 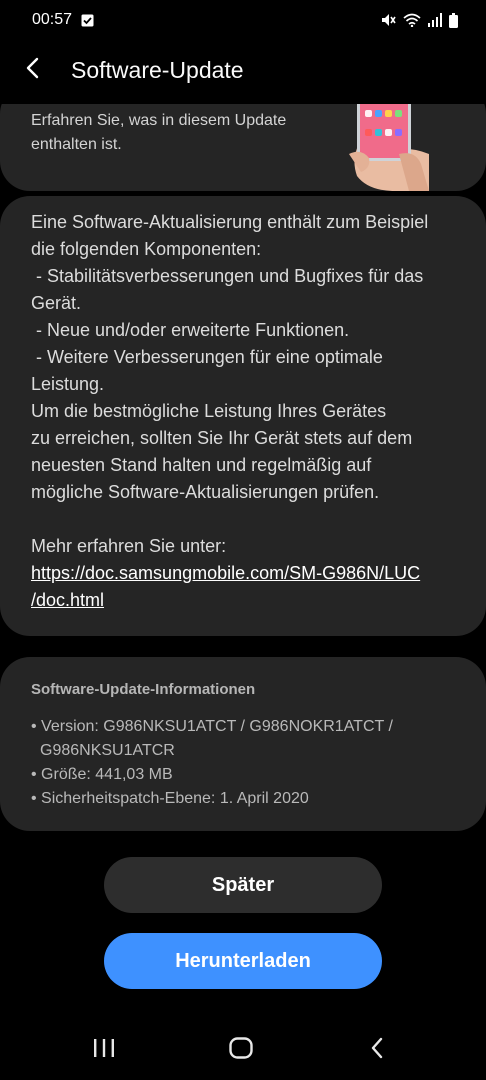 I want to click on home-button, so click(x=241, y=1050).